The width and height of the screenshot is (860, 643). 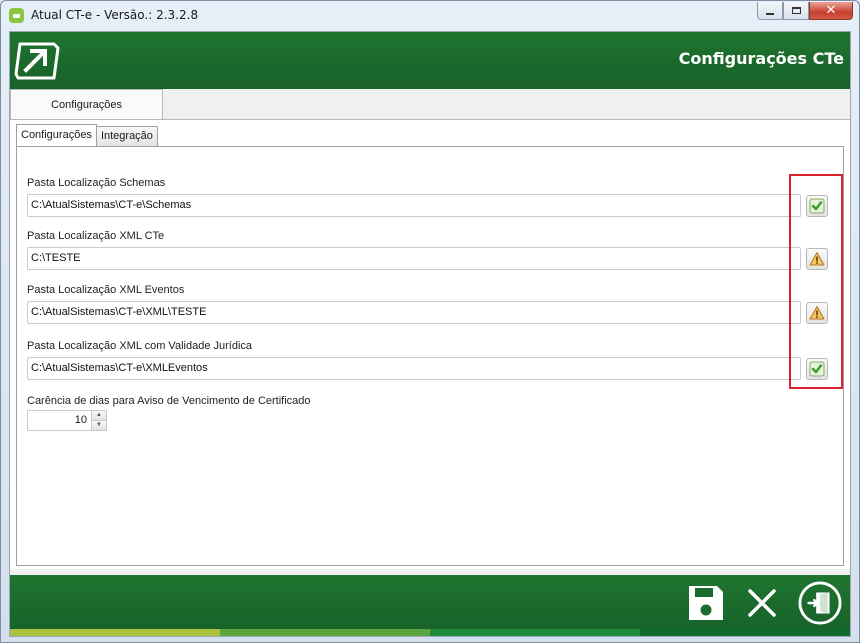 What do you see at coordinates (96, 236) in the screenshot?
I see `xml-cte-folder-label: Pasta Localização XML CTe` at bounding box center [96, 236].